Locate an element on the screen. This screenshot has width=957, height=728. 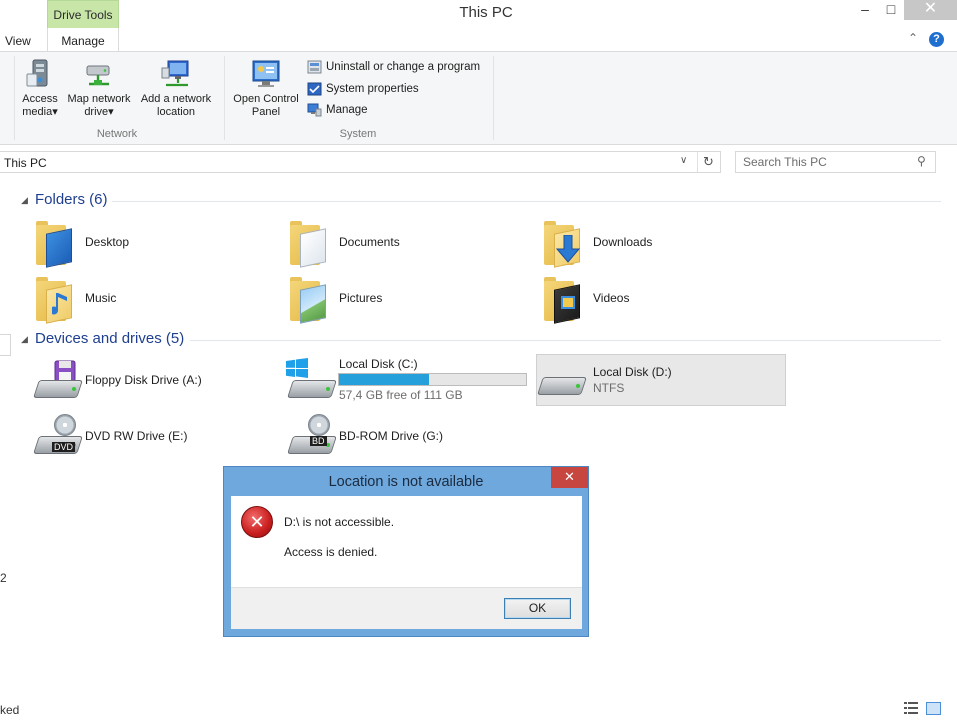
search-box: ⚲ is located at coordinates (835, 162).